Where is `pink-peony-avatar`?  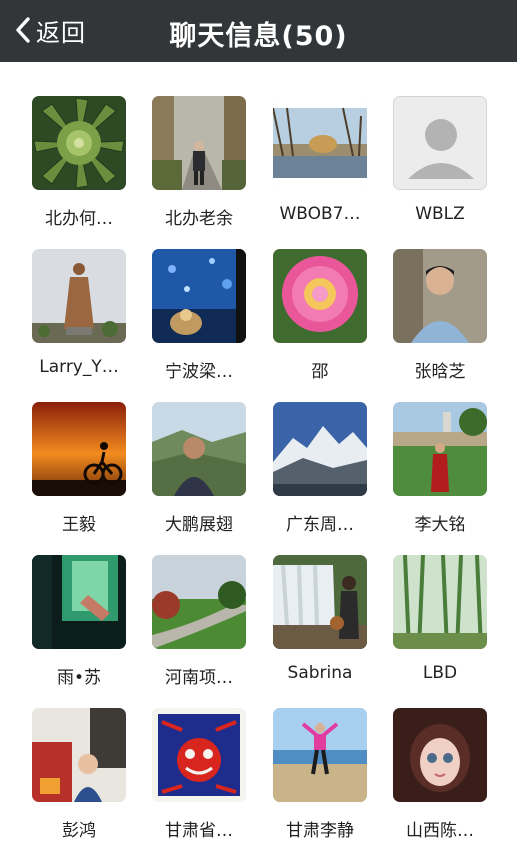
pink-peony-avatar is located at coordinates (320, 296).